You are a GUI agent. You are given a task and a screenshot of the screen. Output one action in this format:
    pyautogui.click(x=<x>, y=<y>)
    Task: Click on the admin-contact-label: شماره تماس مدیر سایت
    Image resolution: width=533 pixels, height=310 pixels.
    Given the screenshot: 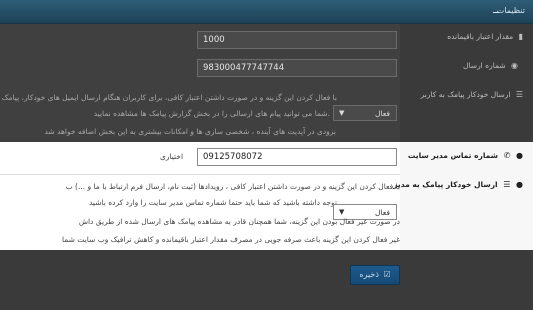 What is the action you would take?
    pyautogui.click(x=453, y=155)
    